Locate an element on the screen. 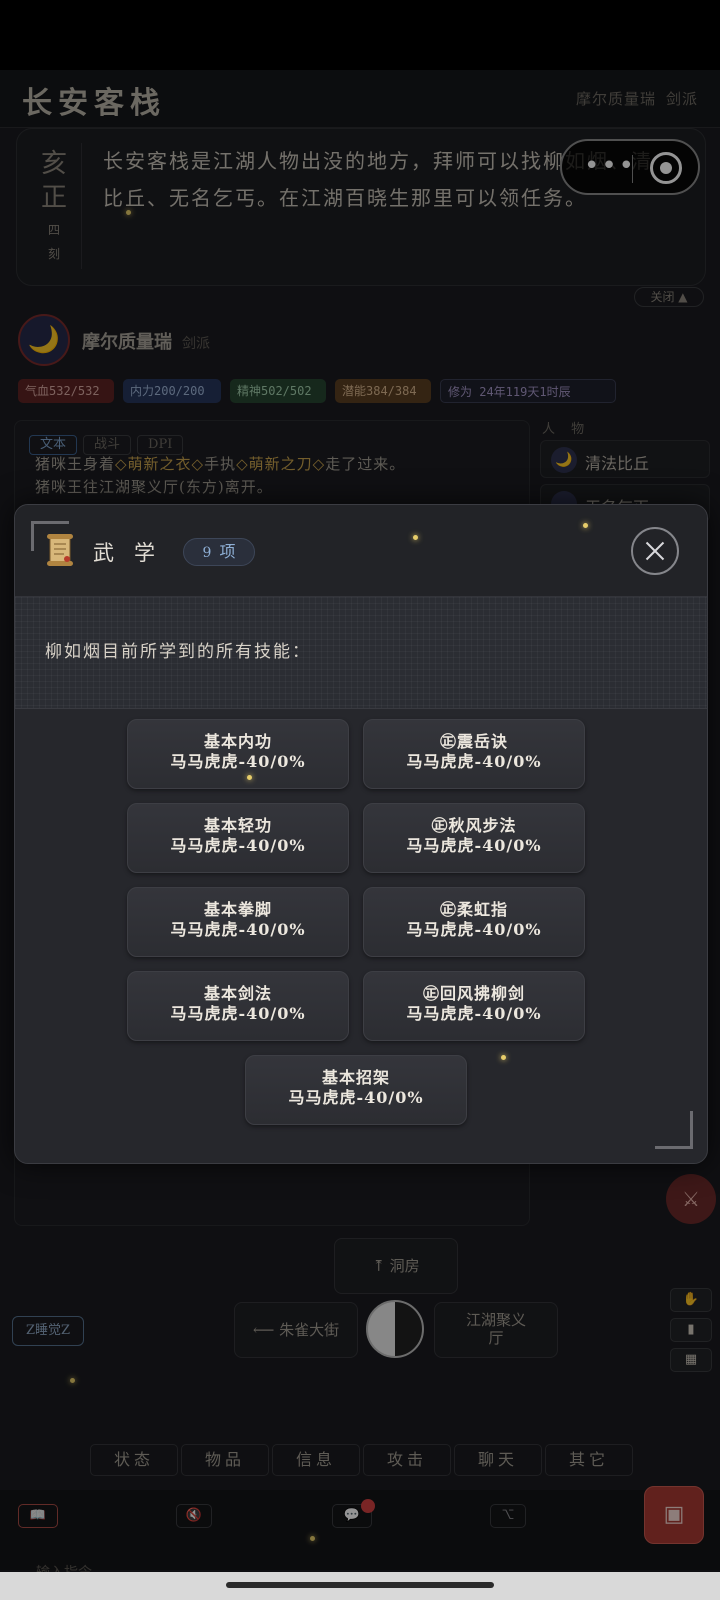  skill-button: 基本招架 马马虎虎-40/0% is located at coordinates (356, 1090).